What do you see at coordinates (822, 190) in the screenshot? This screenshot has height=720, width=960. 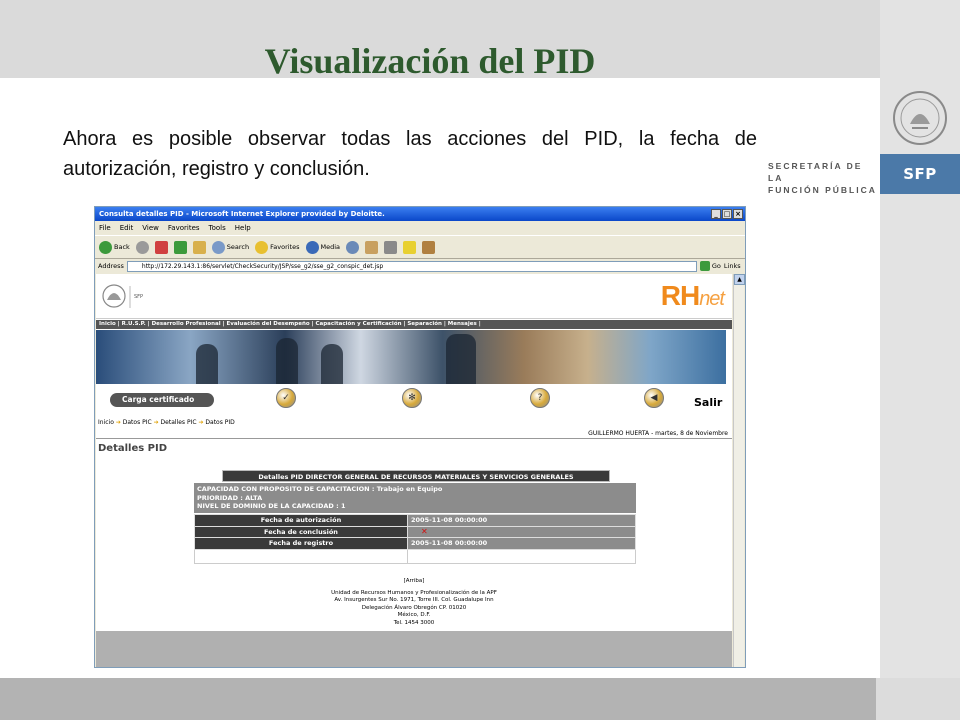 I see `org-name-line2: FUNCIÓN PÚBLICA` at bounding box center [822, 190].